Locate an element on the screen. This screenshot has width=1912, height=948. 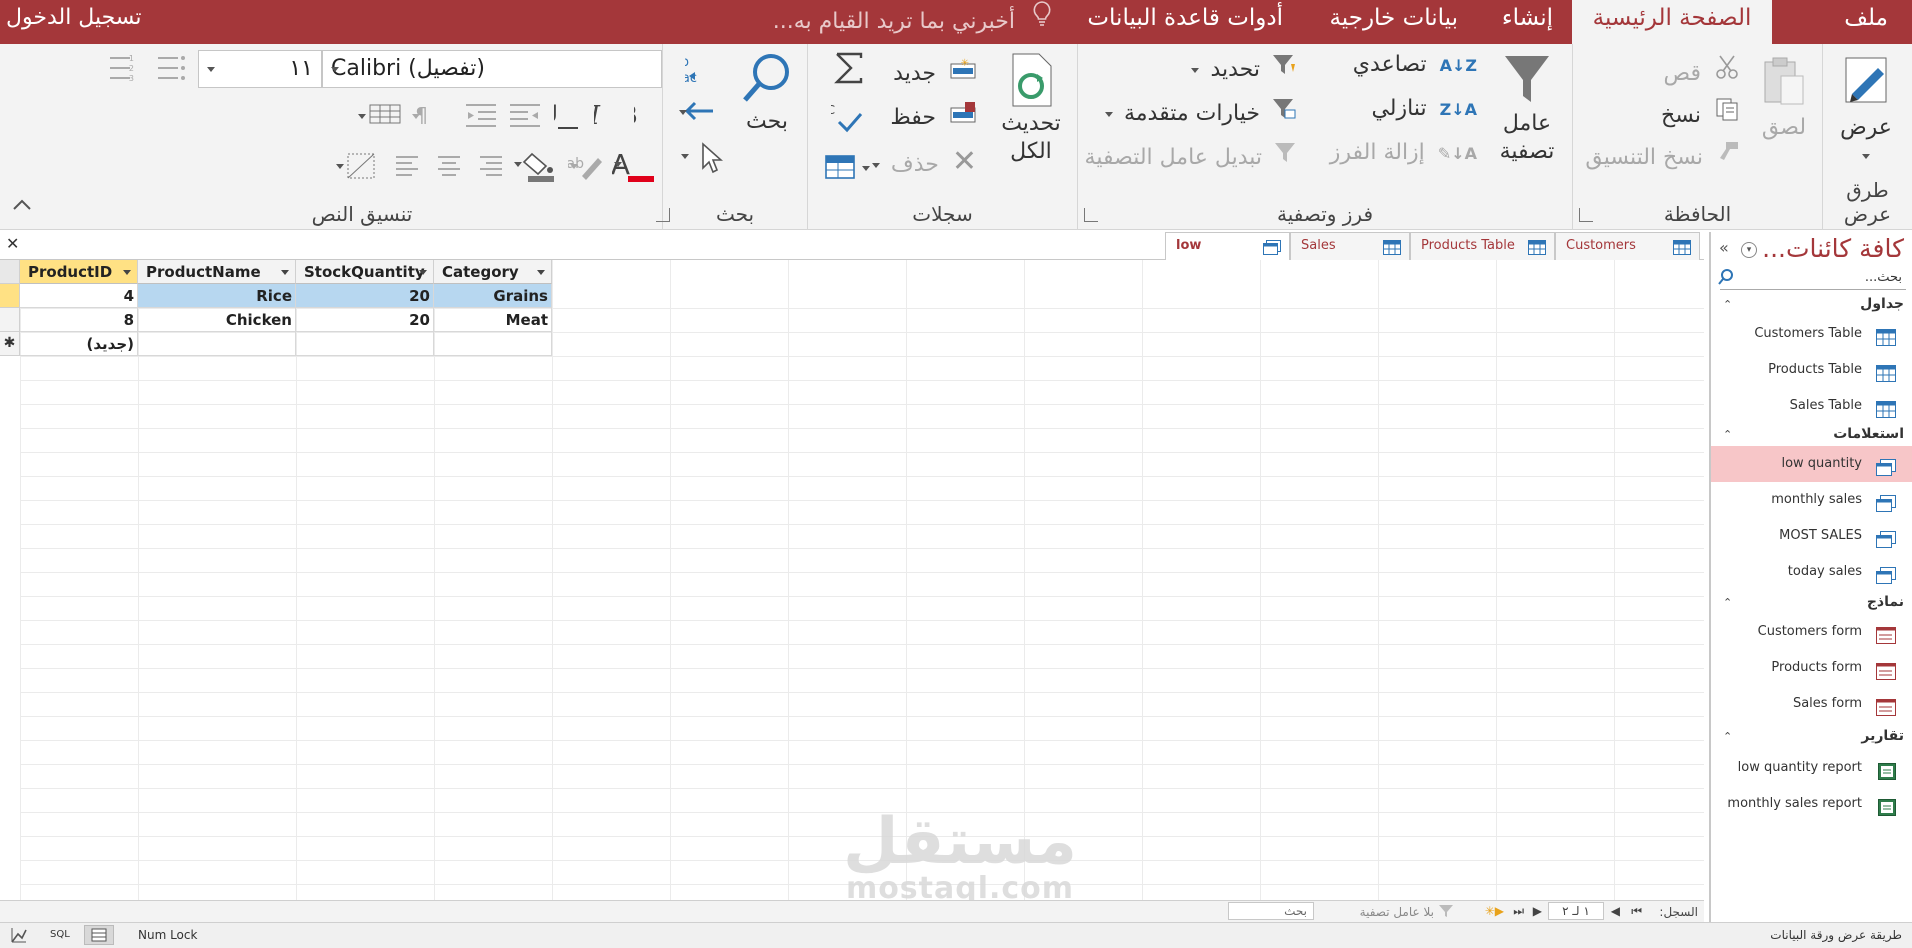
find-button: بحث is located at coordinates (767, 93).